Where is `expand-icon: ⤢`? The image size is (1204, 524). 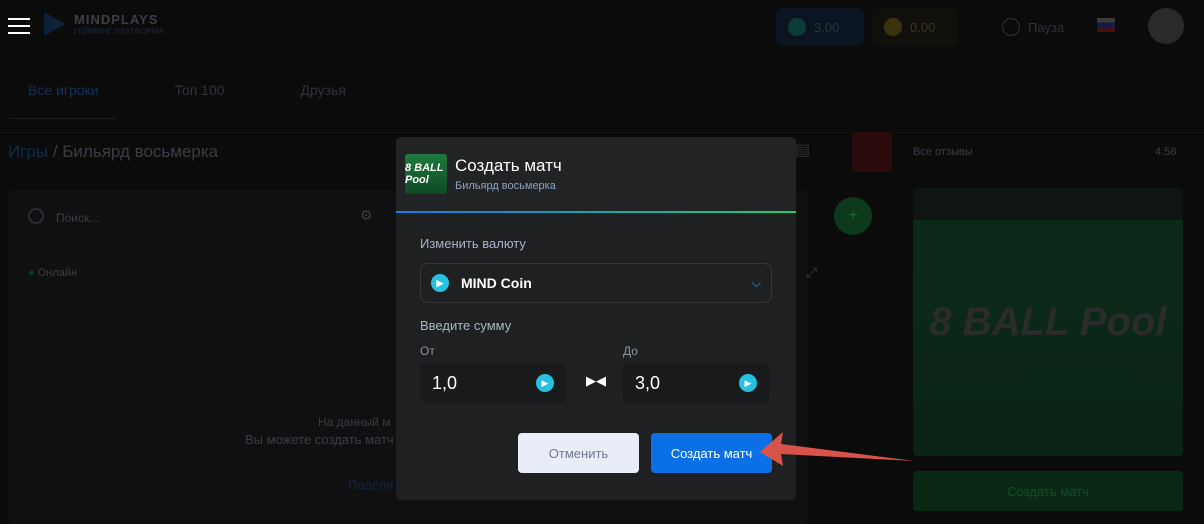
expand-icon: ⤢ is located at coordinates (811, 272).